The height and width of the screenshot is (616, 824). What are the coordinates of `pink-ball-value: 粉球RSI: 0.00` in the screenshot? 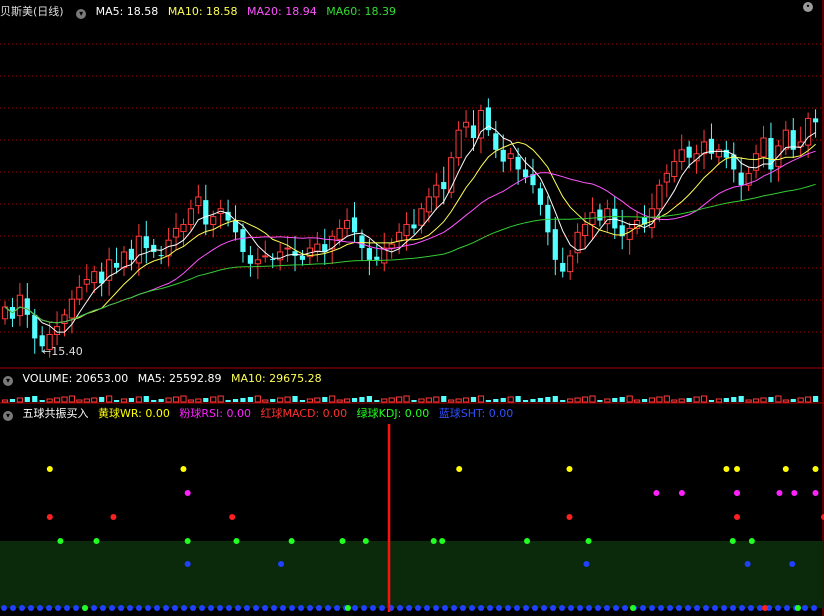 It's located at (215, 413).